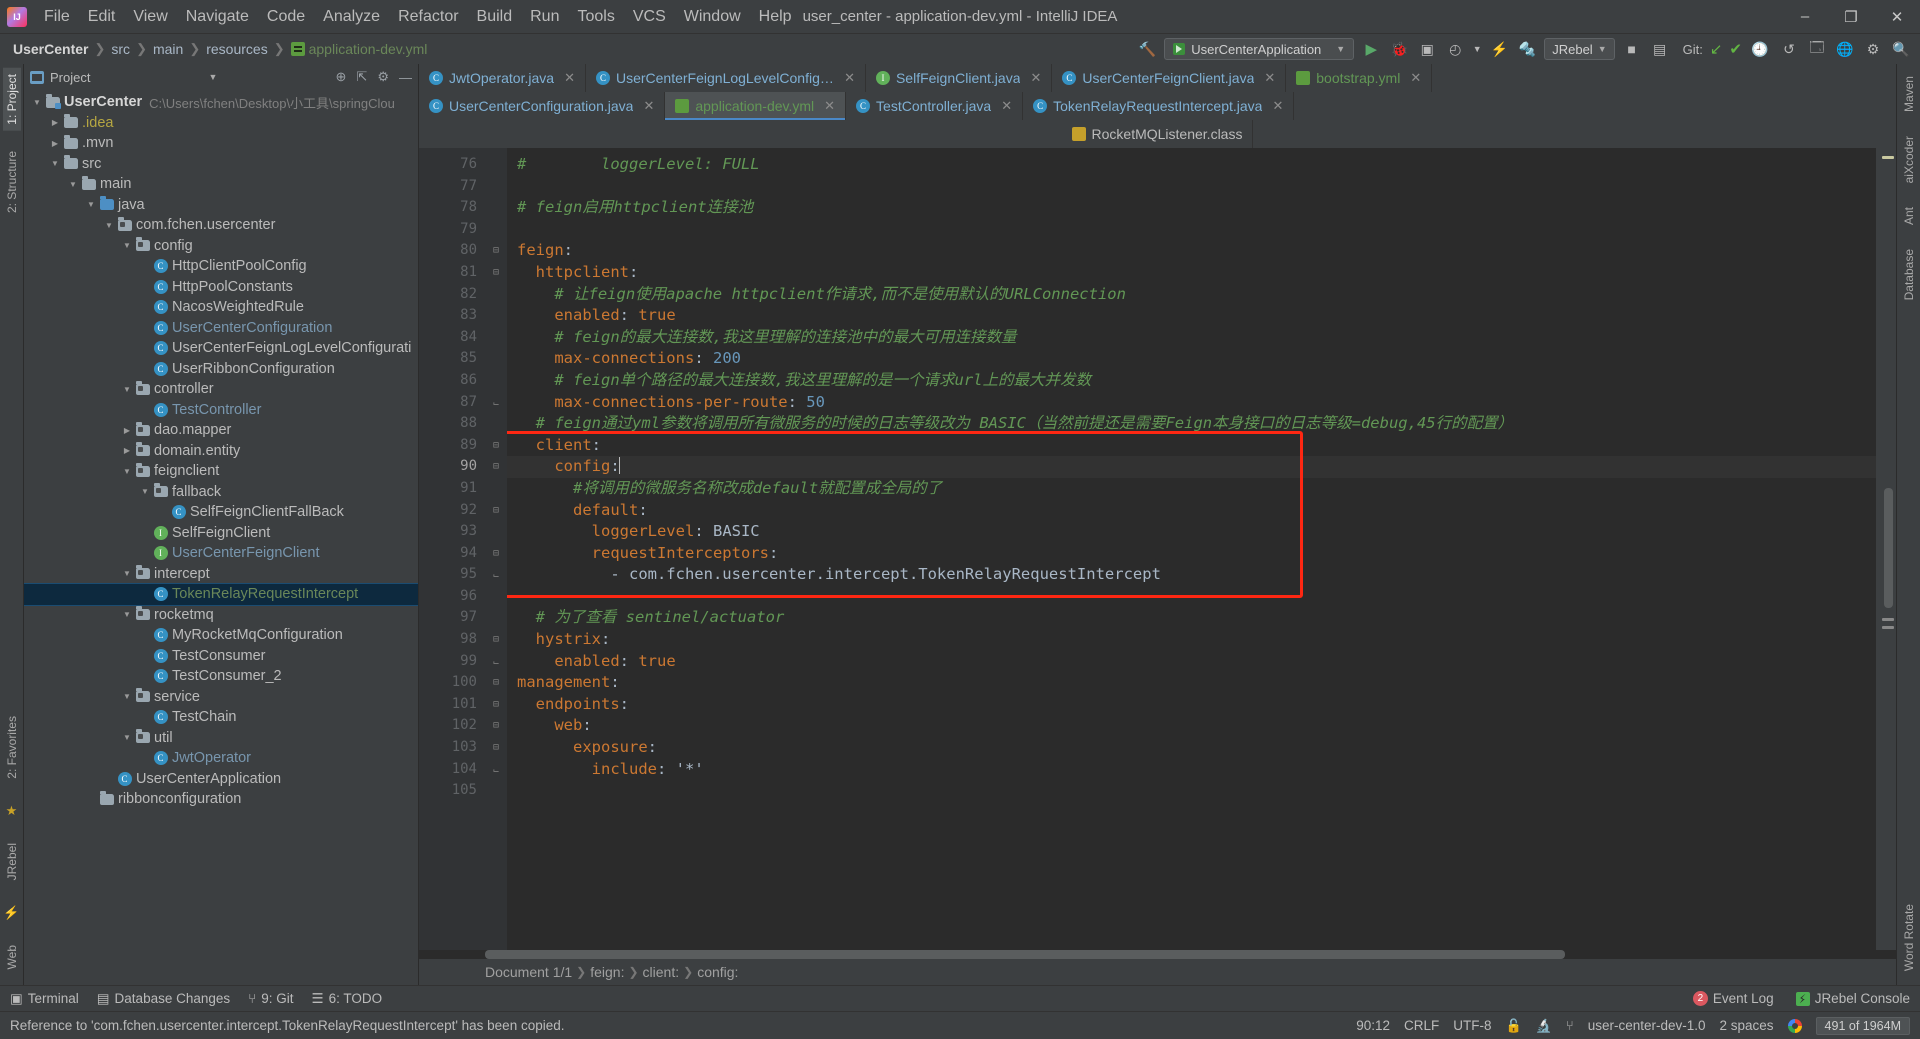 The image size is (1920, 1039). Describe the element at coordinates (1477, 49) in the screenshot. I see `profiler-dropdown-icon: ▼` at that location.